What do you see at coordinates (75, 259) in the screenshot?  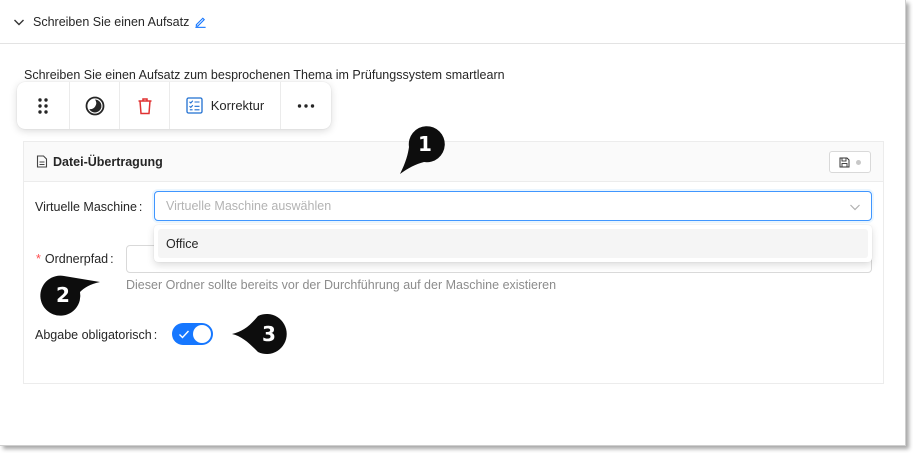 I see `path-field-label: * Ordnerpfad:` at bounding box center [75, 259].